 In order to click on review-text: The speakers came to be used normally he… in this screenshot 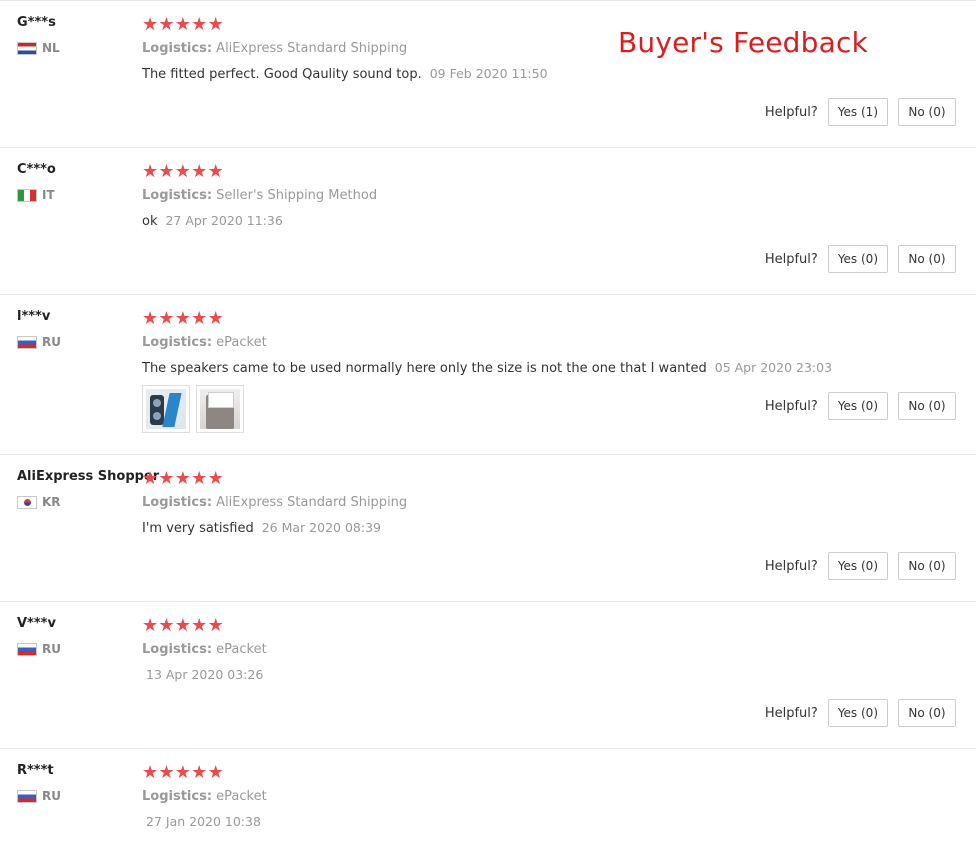, I will do `click(424, 368)`.